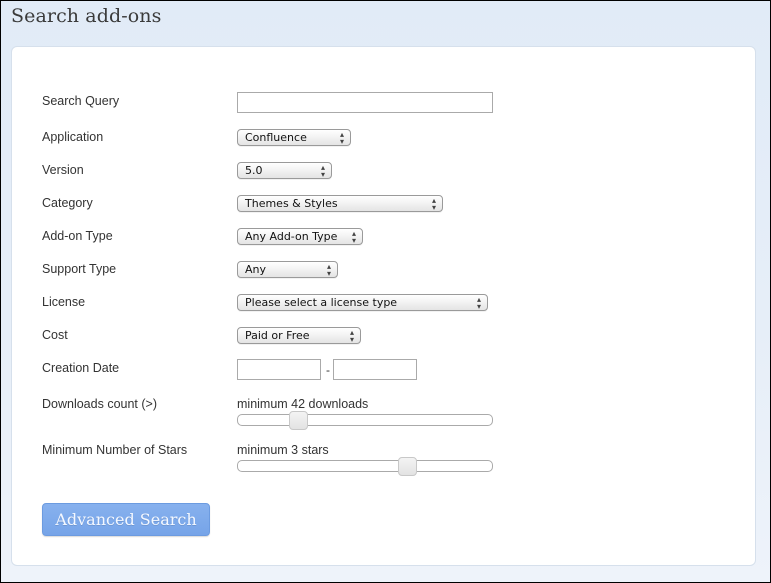 The image size is (771, 583). I want to click on downloads-slider-track, so click(365, 420).